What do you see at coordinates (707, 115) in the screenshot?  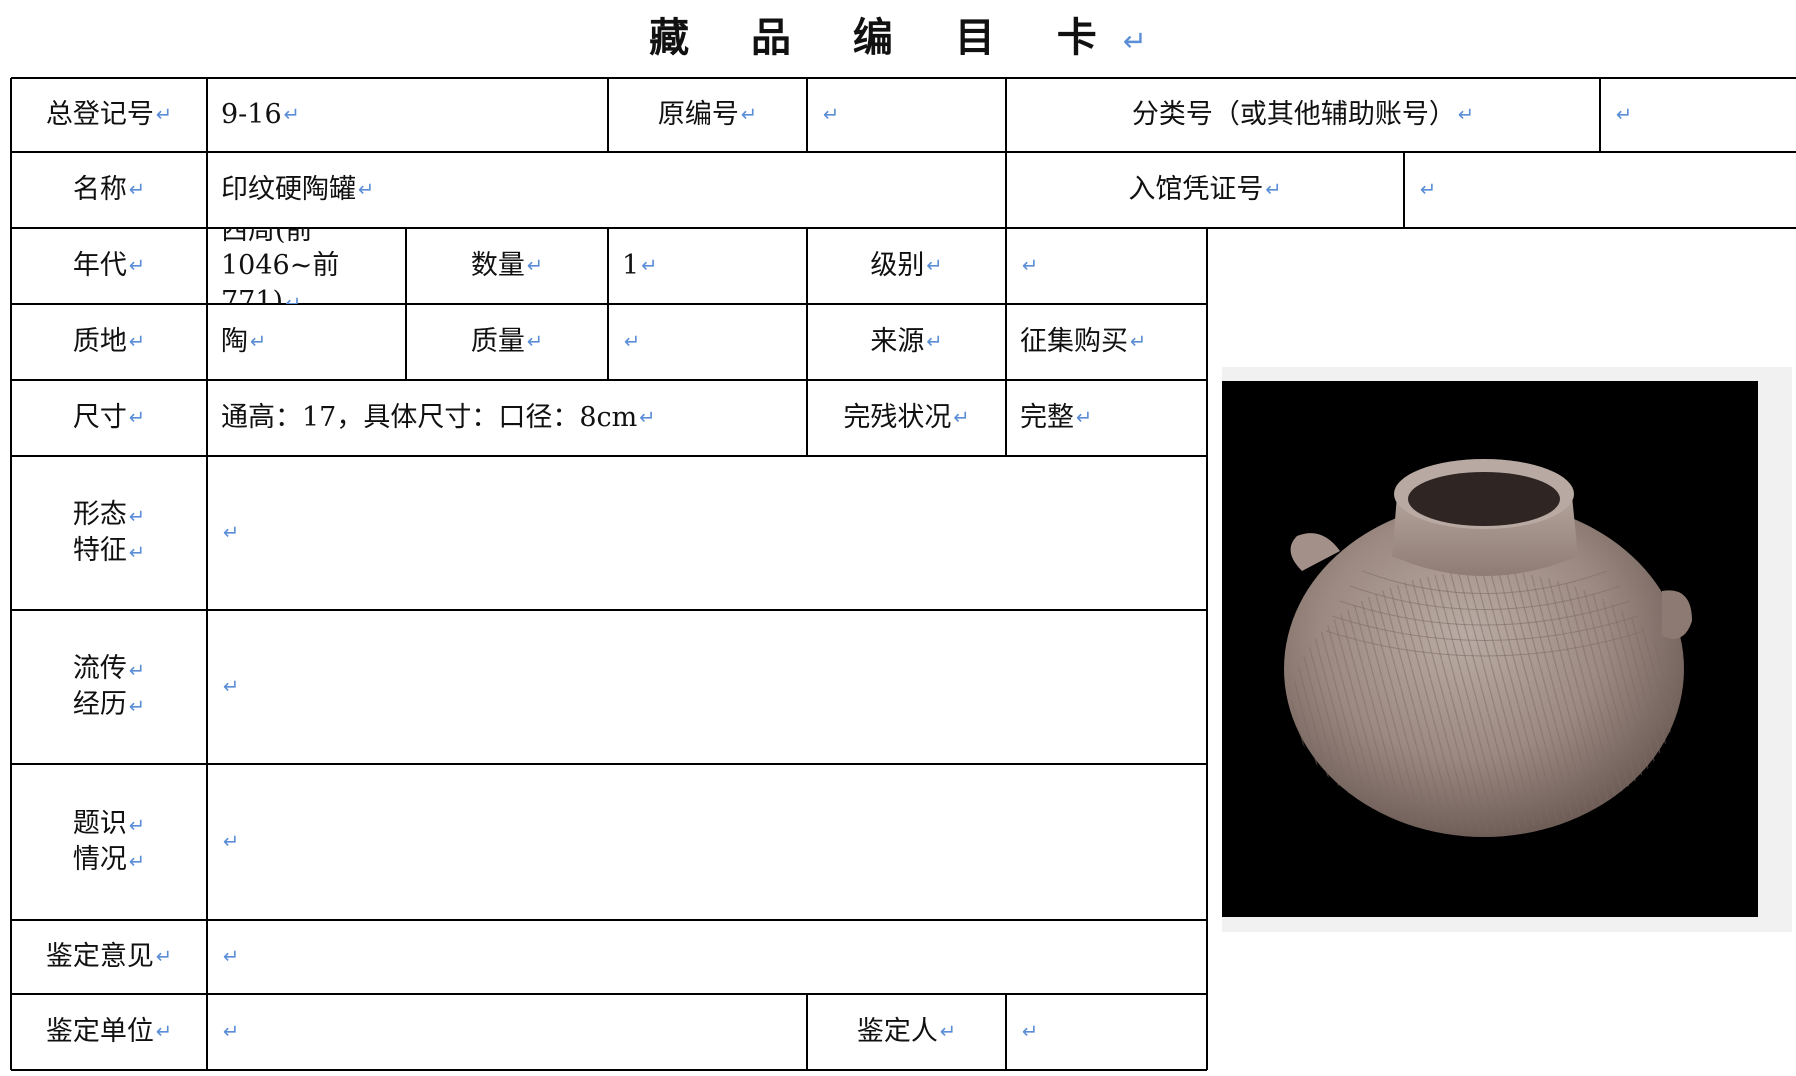 I see `label-original-no: 原编号 ↵` at bounding box center [707, 115].